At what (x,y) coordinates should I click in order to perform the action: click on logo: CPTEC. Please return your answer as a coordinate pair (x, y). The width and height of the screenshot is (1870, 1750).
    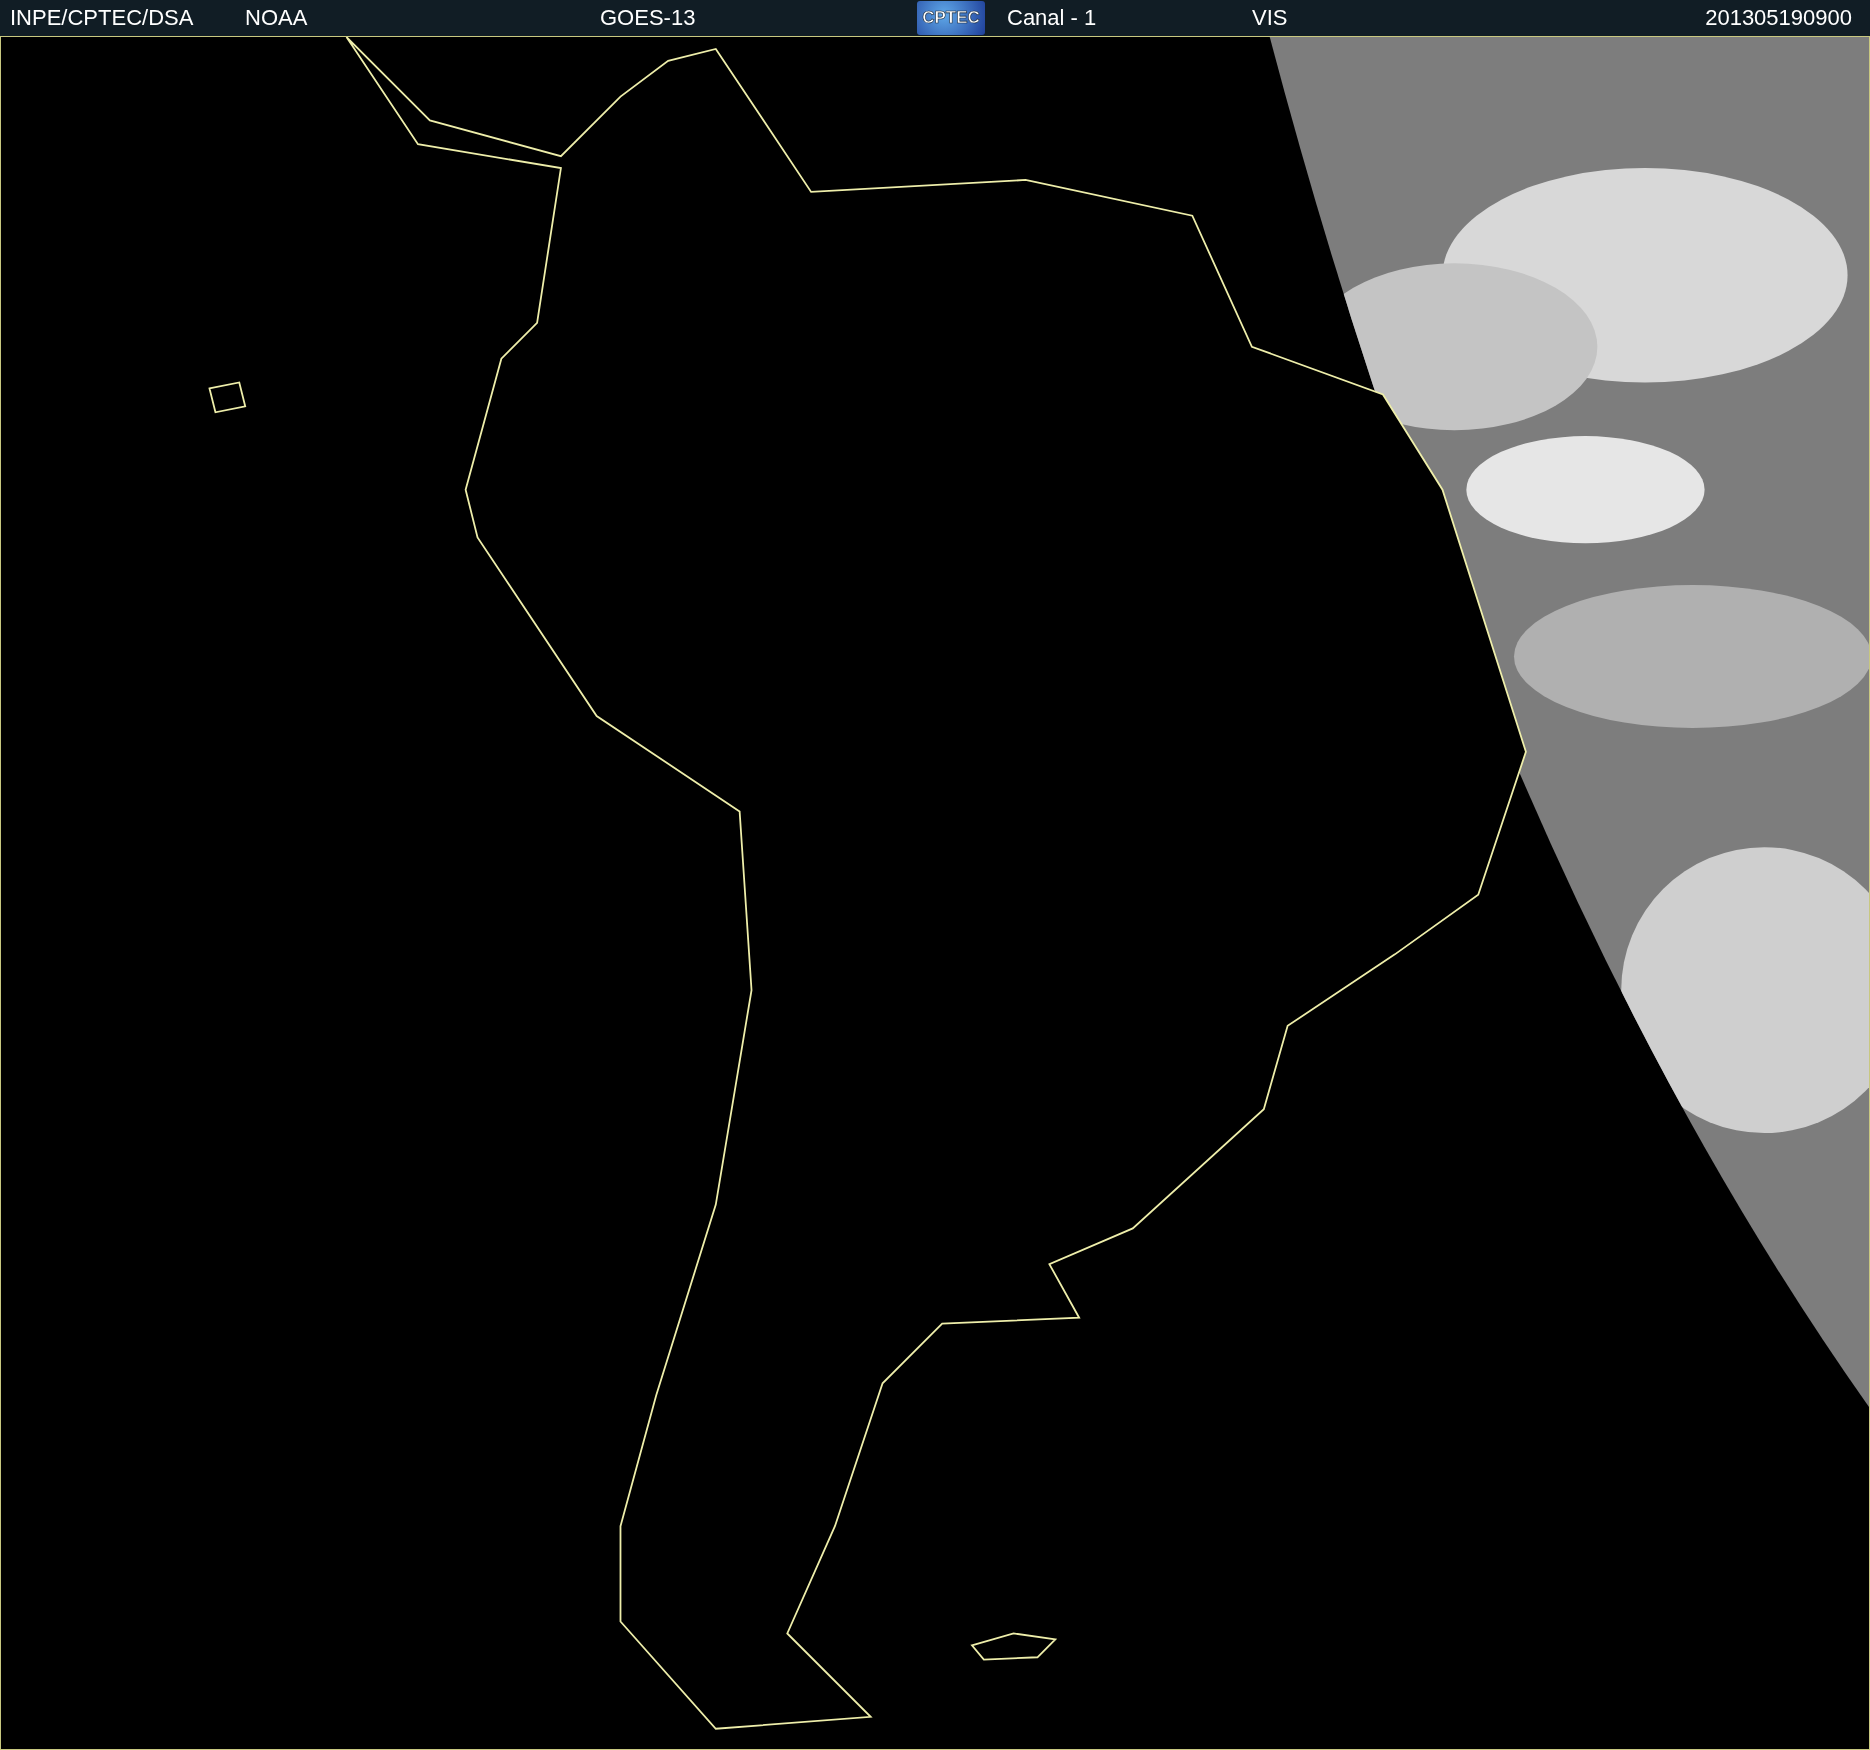
    Looking at the image, I should click on (951, 18).